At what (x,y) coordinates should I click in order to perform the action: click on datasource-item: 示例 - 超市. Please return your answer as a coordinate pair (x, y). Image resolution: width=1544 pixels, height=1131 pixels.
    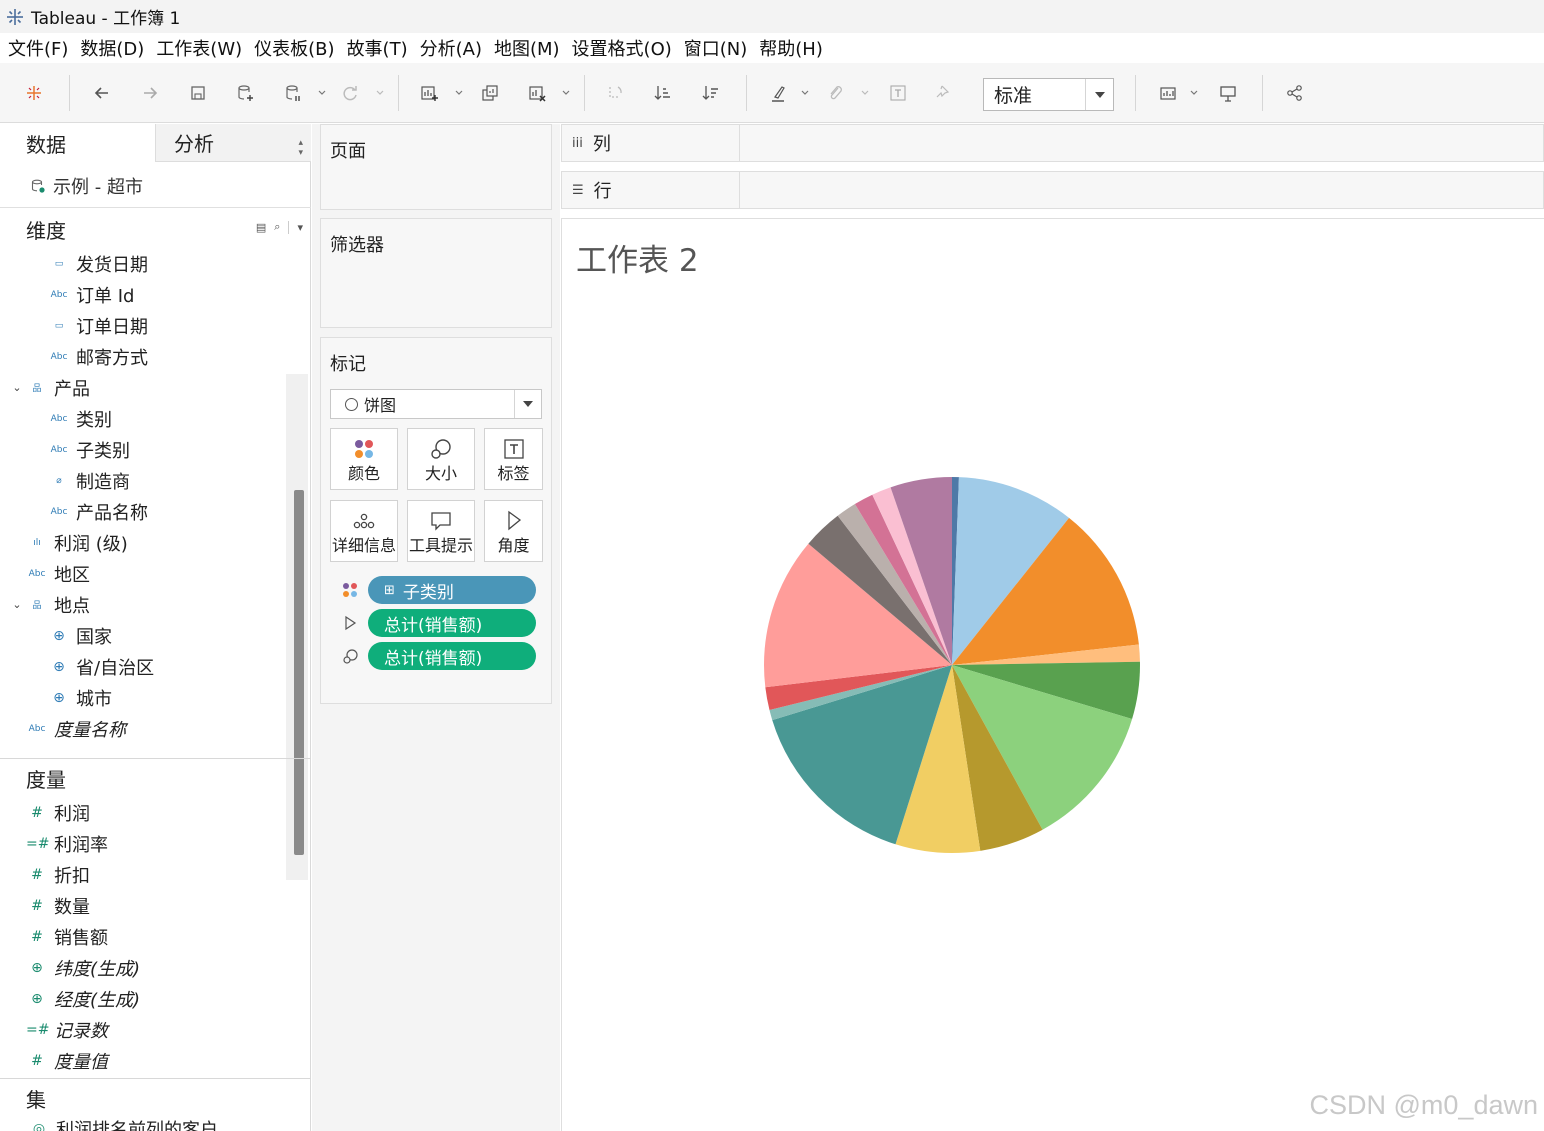
    Looking at the image, I should click on (155, 186).